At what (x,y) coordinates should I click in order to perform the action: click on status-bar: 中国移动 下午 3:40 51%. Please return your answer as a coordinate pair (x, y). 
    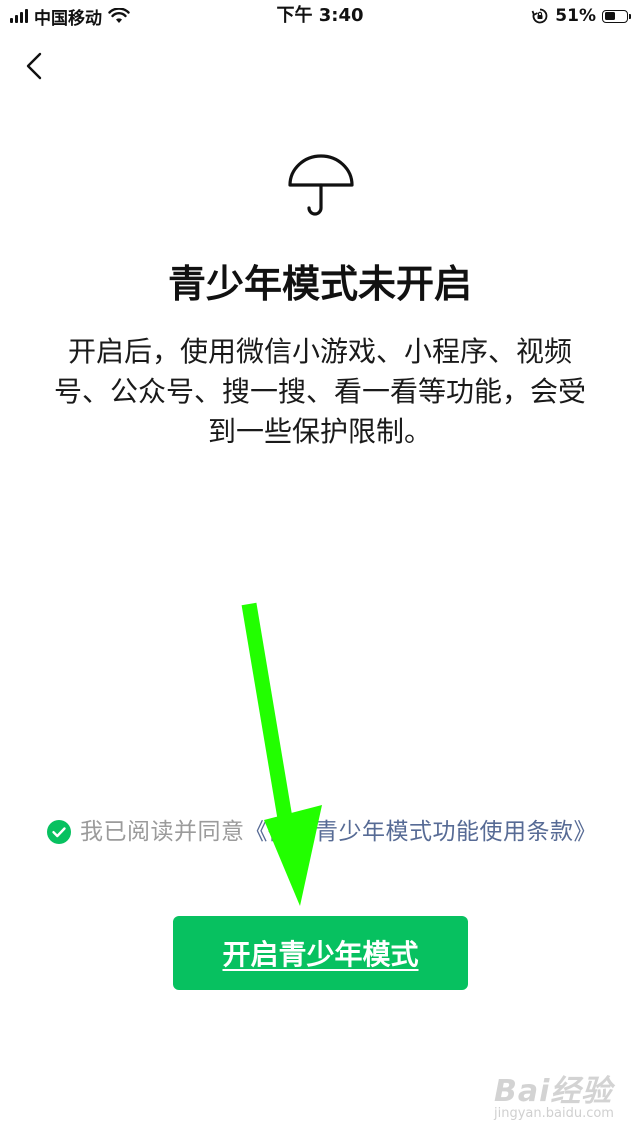
    Looking at the image, I should click on (320, 17).